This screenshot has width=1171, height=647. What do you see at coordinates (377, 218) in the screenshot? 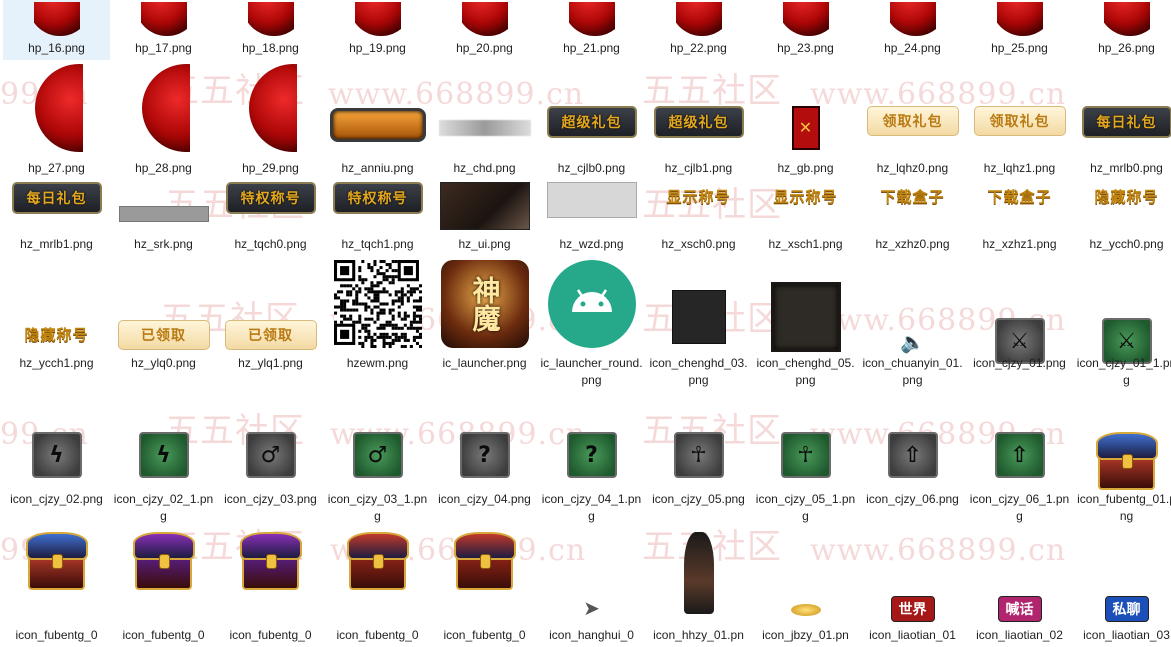
I see `file-item: 特权称号 hz_tqch1.png` at bounding box center [377, 218].